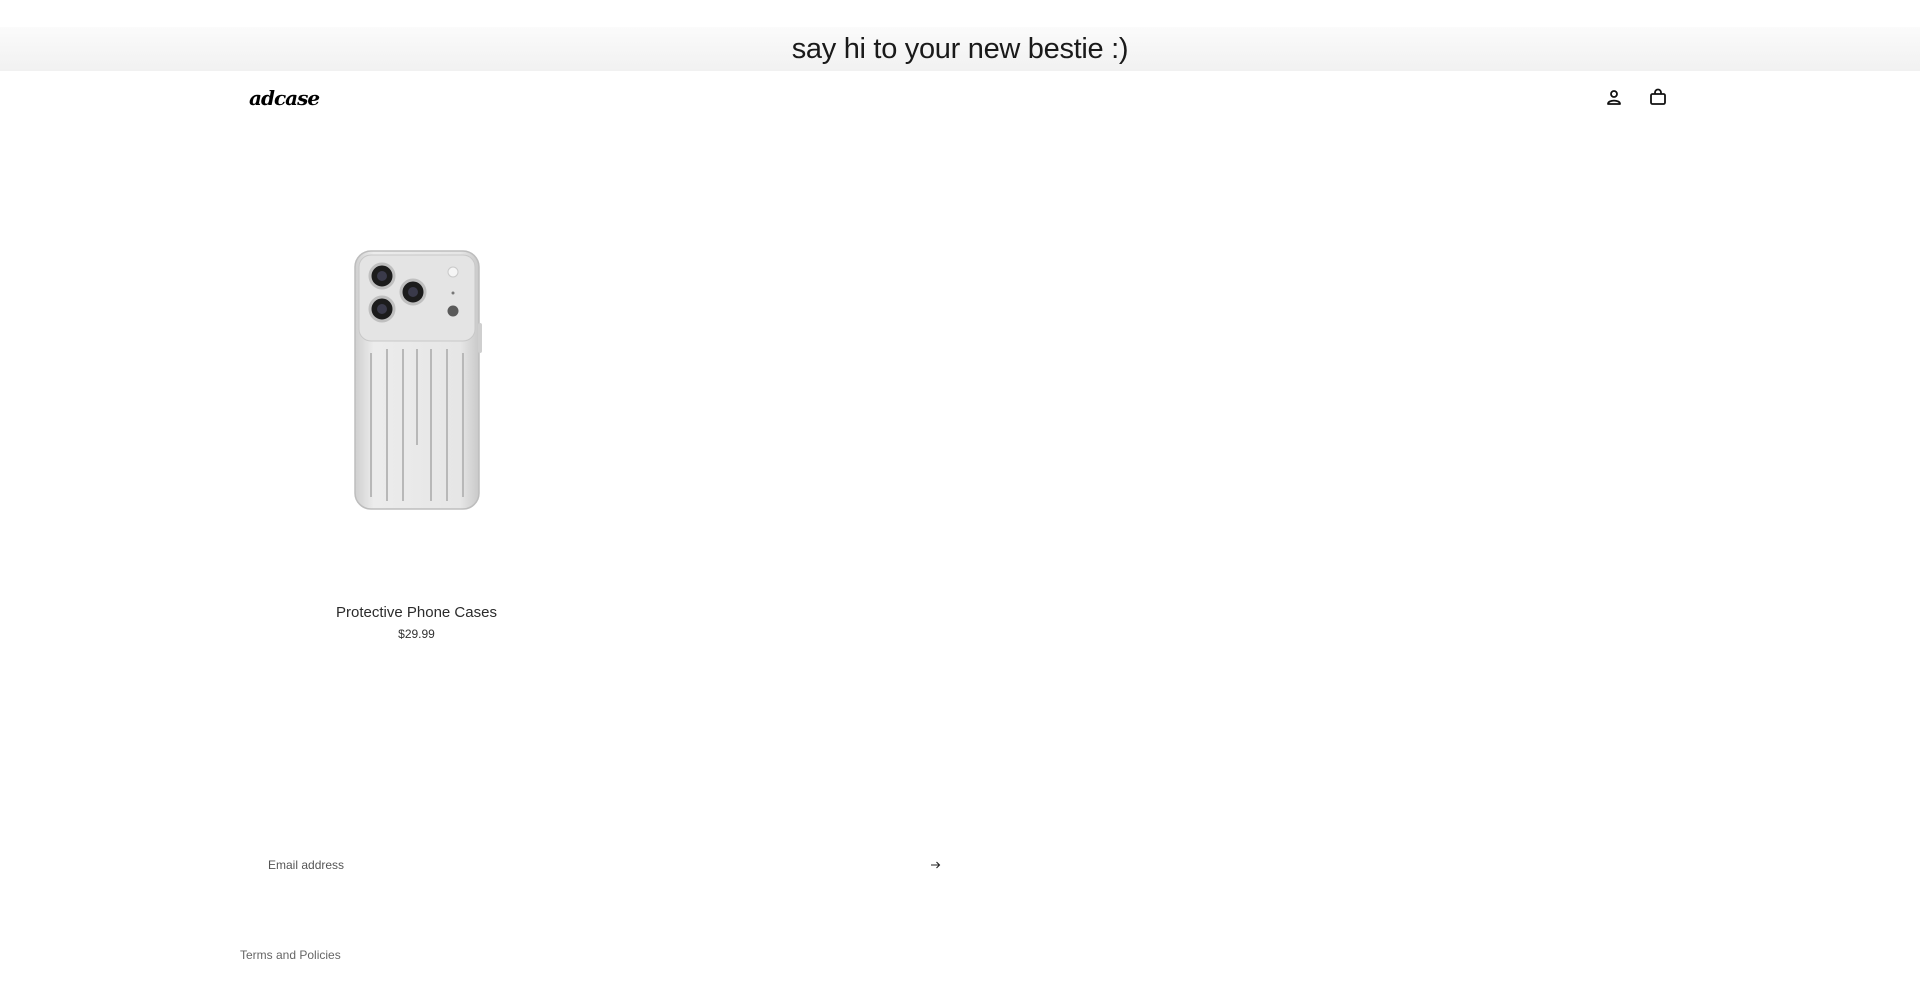 This screenshot has height=993, width=1920. Describe the element at coordinates (1658, 97) in the screenshot. I see `cart-icon` at that location.